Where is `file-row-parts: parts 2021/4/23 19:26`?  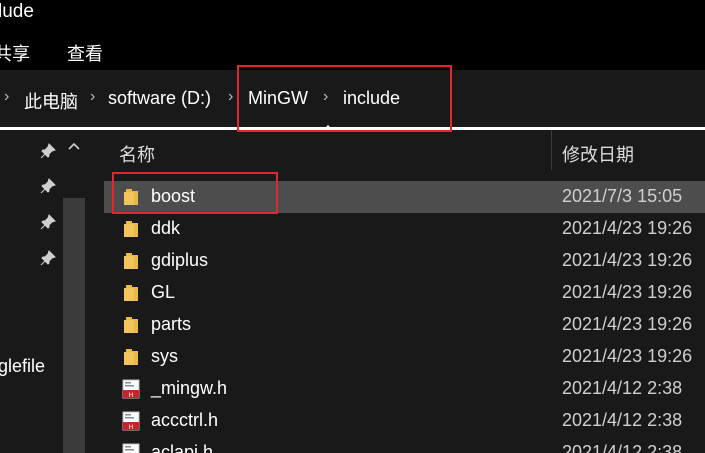
file-row-parts: parts 2021/4/23 19:26 is located at coordinates (404, 325).